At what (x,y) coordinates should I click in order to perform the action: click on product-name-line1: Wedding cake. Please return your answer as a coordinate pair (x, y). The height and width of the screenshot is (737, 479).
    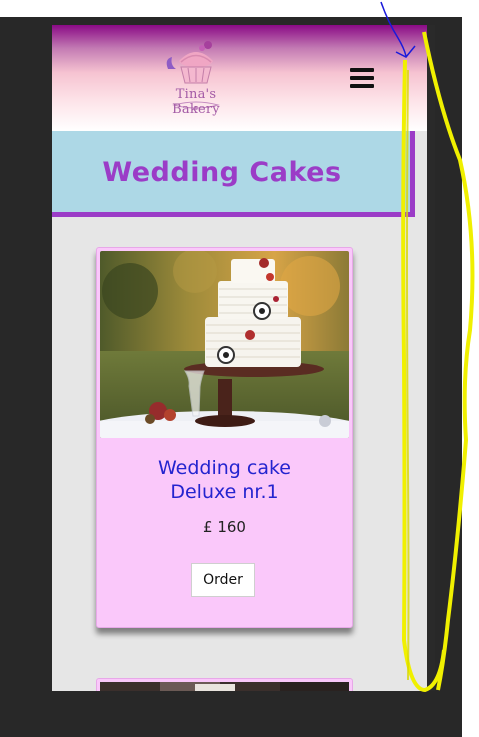
    Looking at the image, I should click on (224, 468).